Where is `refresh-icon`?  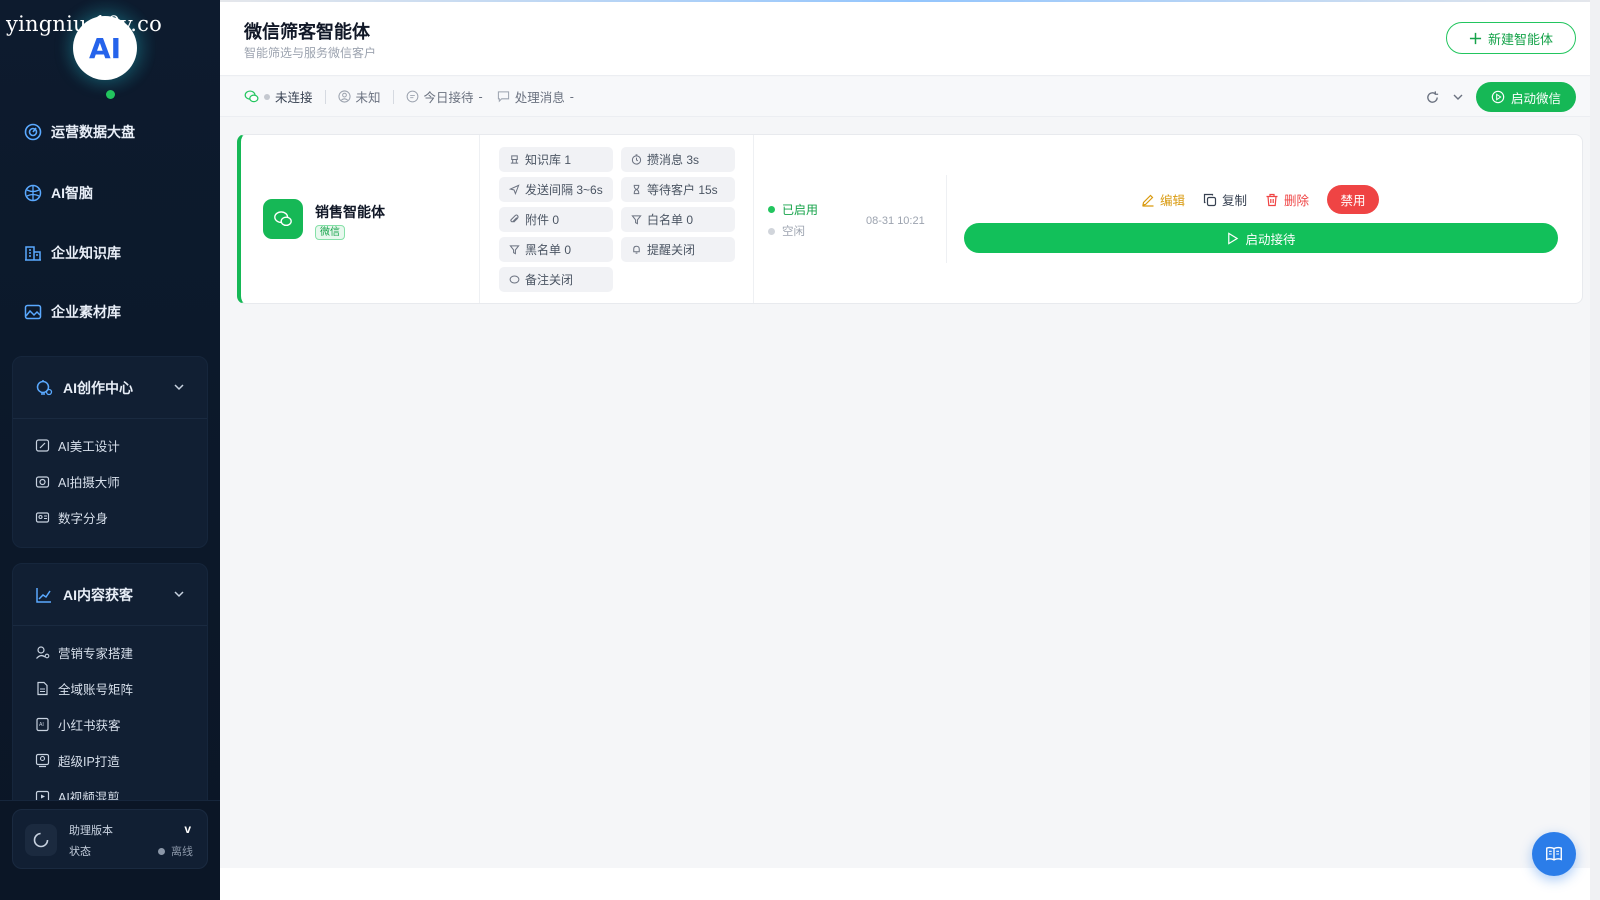 refresh-icon is located at coordinates (1432, 97).